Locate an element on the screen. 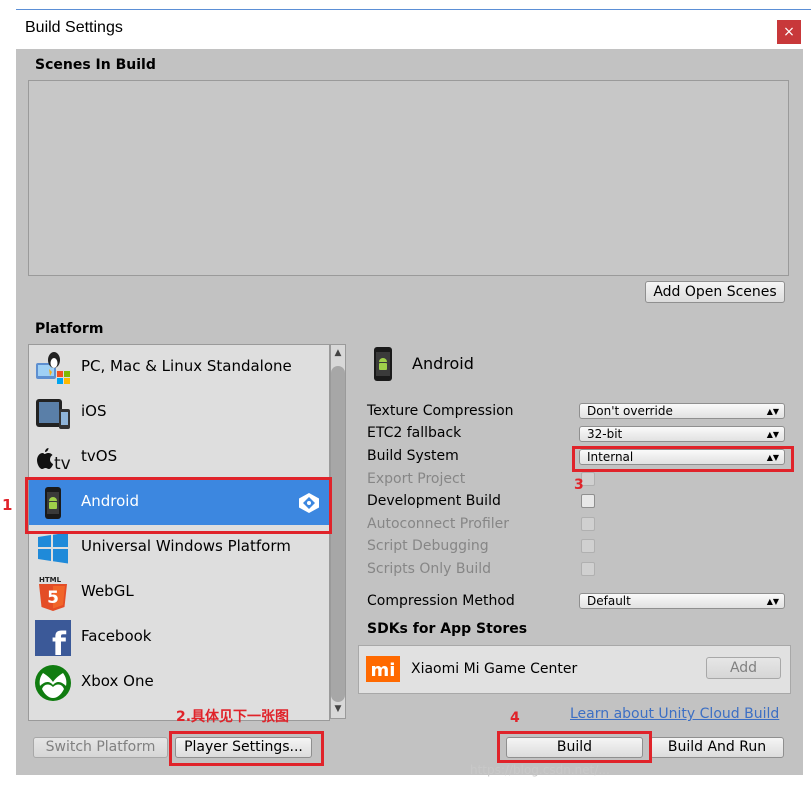 The image size is (811, 785). sdk-name: Xiaomi Mi Game Center is located at coordinates (494, 669).